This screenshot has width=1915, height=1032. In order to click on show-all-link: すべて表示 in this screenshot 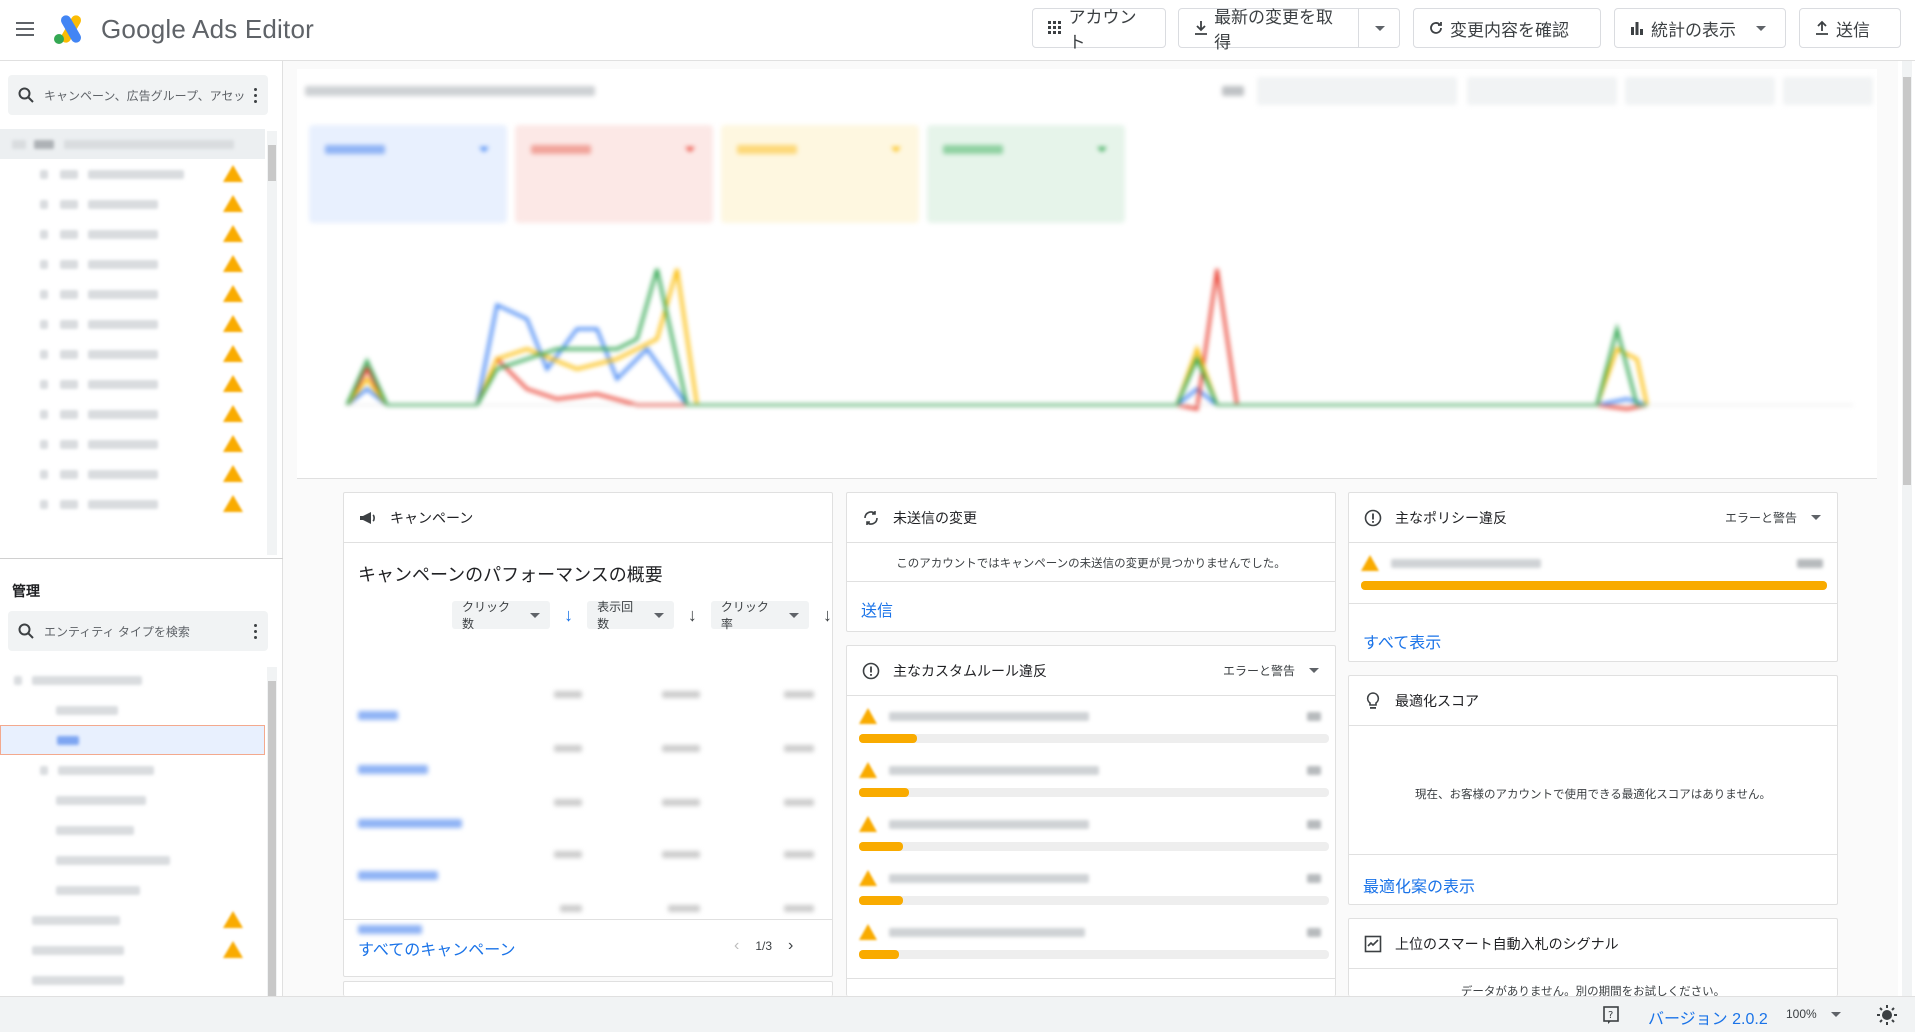, I will do `click(1402, 641)`.